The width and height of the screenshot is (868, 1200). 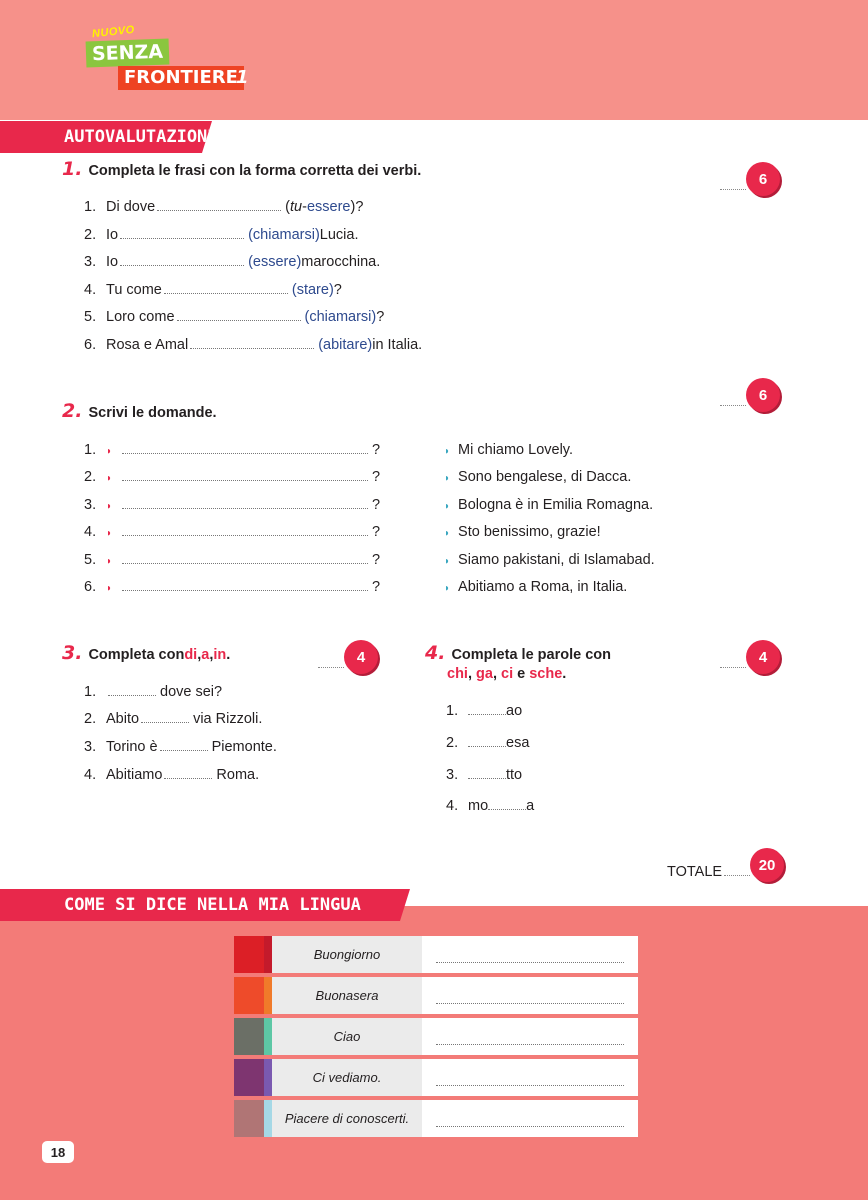 I want to click on ex3-item: 2. Abito via Rizzoli., so click(x=173, y=719).